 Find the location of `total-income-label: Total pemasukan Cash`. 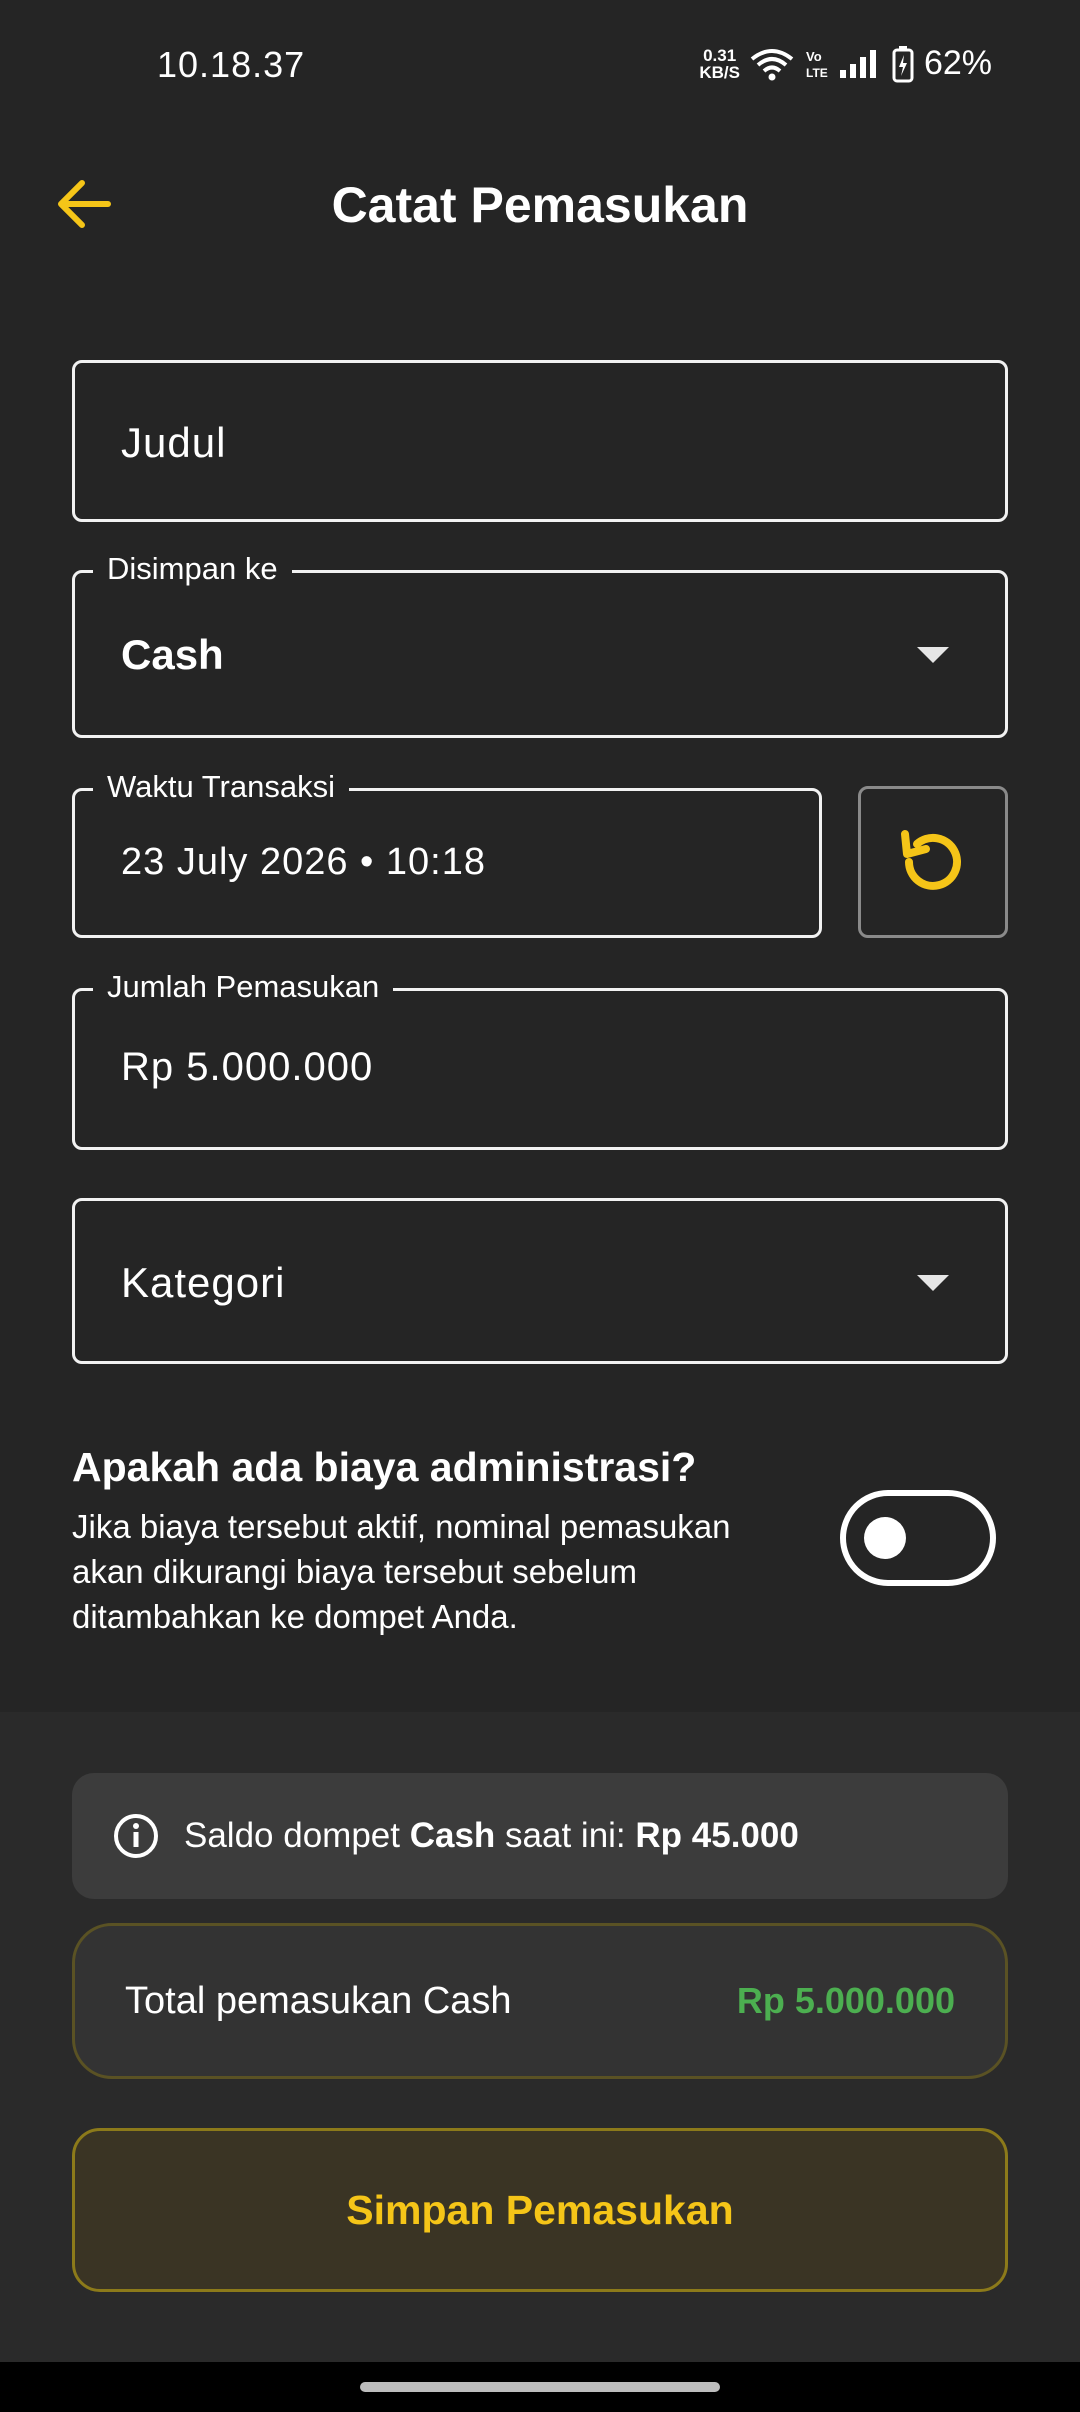

total-income-label: Total pemasukan Cash is located at coordinates (318, 2000).